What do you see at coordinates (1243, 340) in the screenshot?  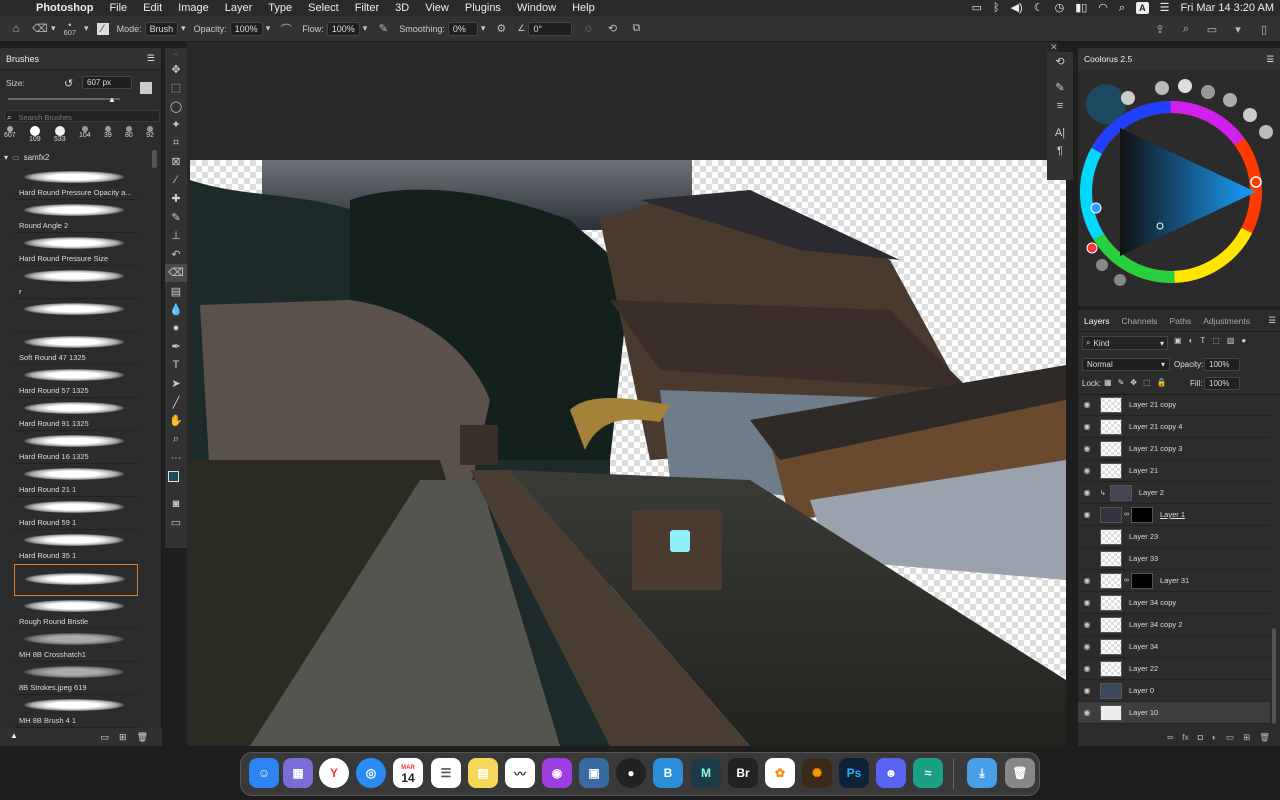 I see `filter-toggle-icon: ●` at bounding box center [1243, 340].